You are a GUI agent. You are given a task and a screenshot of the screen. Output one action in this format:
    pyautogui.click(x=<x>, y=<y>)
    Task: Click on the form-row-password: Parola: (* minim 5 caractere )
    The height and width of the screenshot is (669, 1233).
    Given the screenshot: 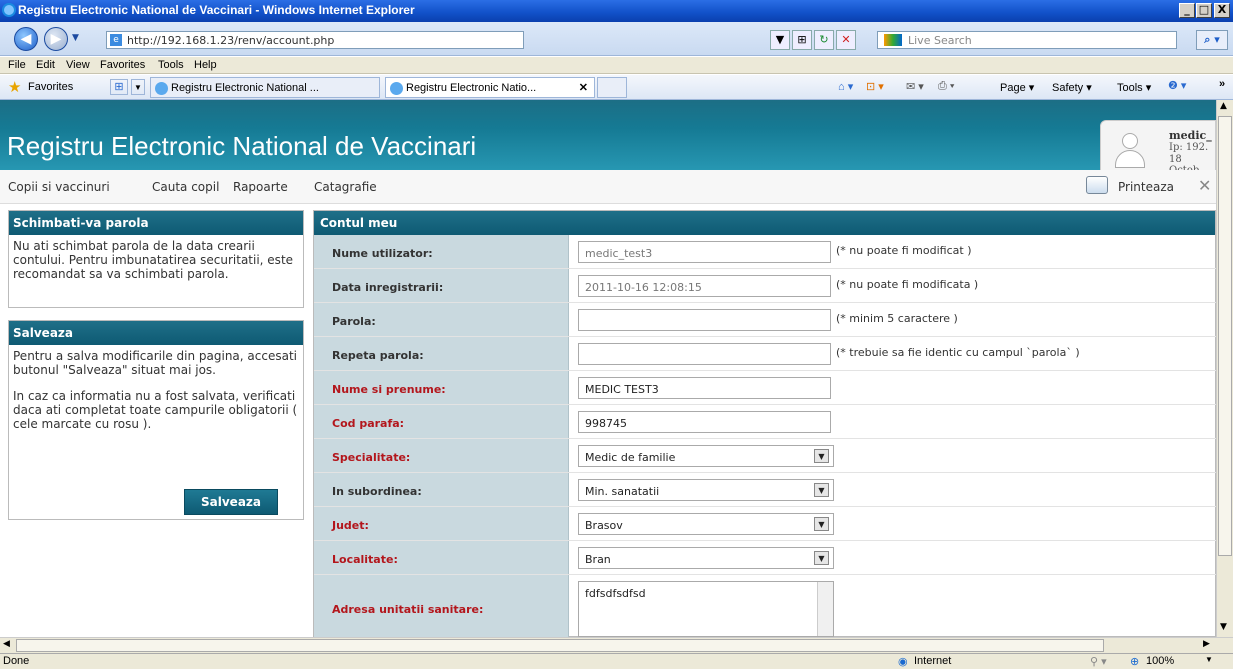 What is the action you would take?
    pyautogui.click(x=765, y=320)
    